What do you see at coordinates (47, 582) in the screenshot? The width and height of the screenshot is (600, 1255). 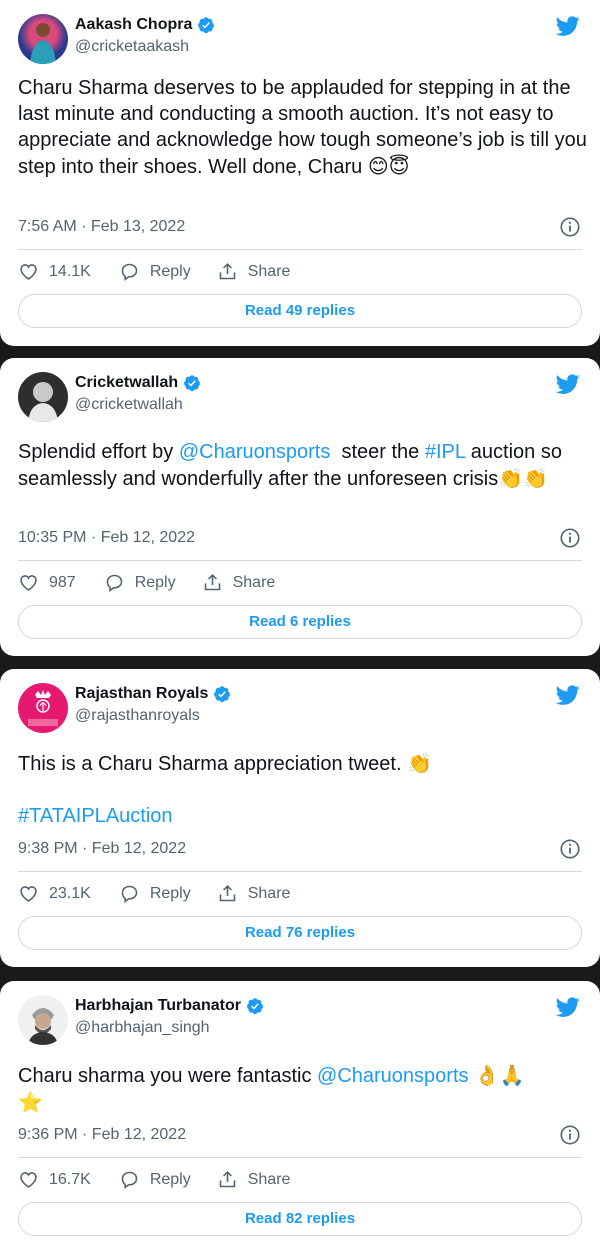 I see `like-button: 987` at bounding box center [47, 582].